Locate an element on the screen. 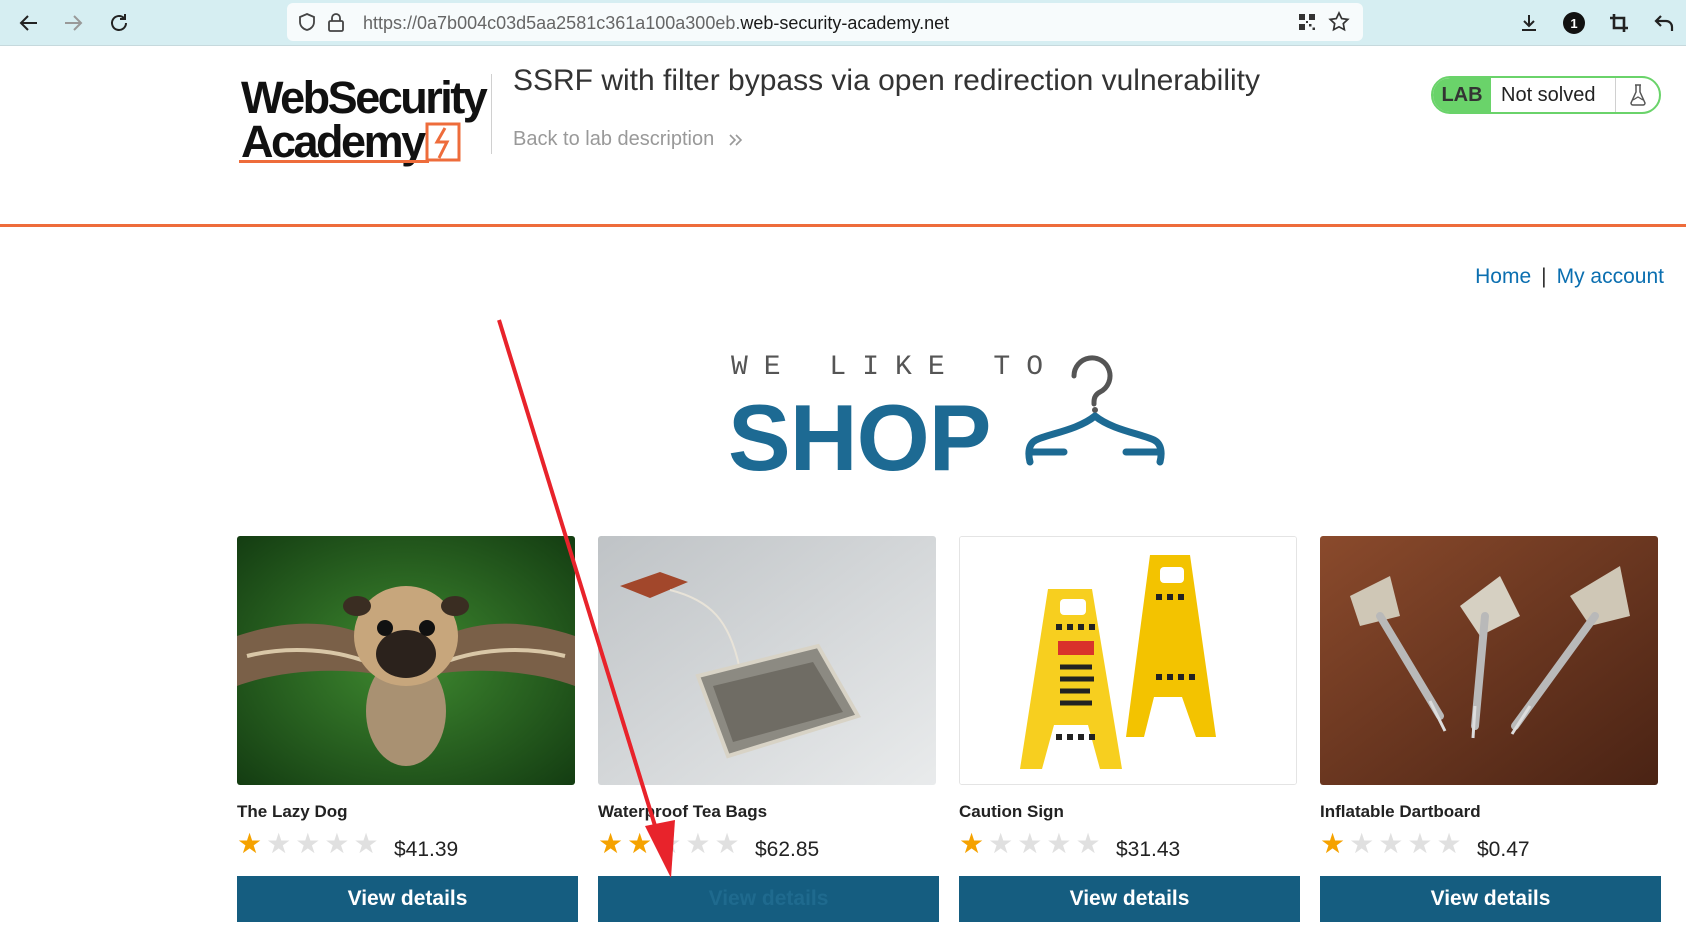 The height and width of the screenshot is (950, 1686). product-image-caution-sign is located at coordinates (1128, 660).